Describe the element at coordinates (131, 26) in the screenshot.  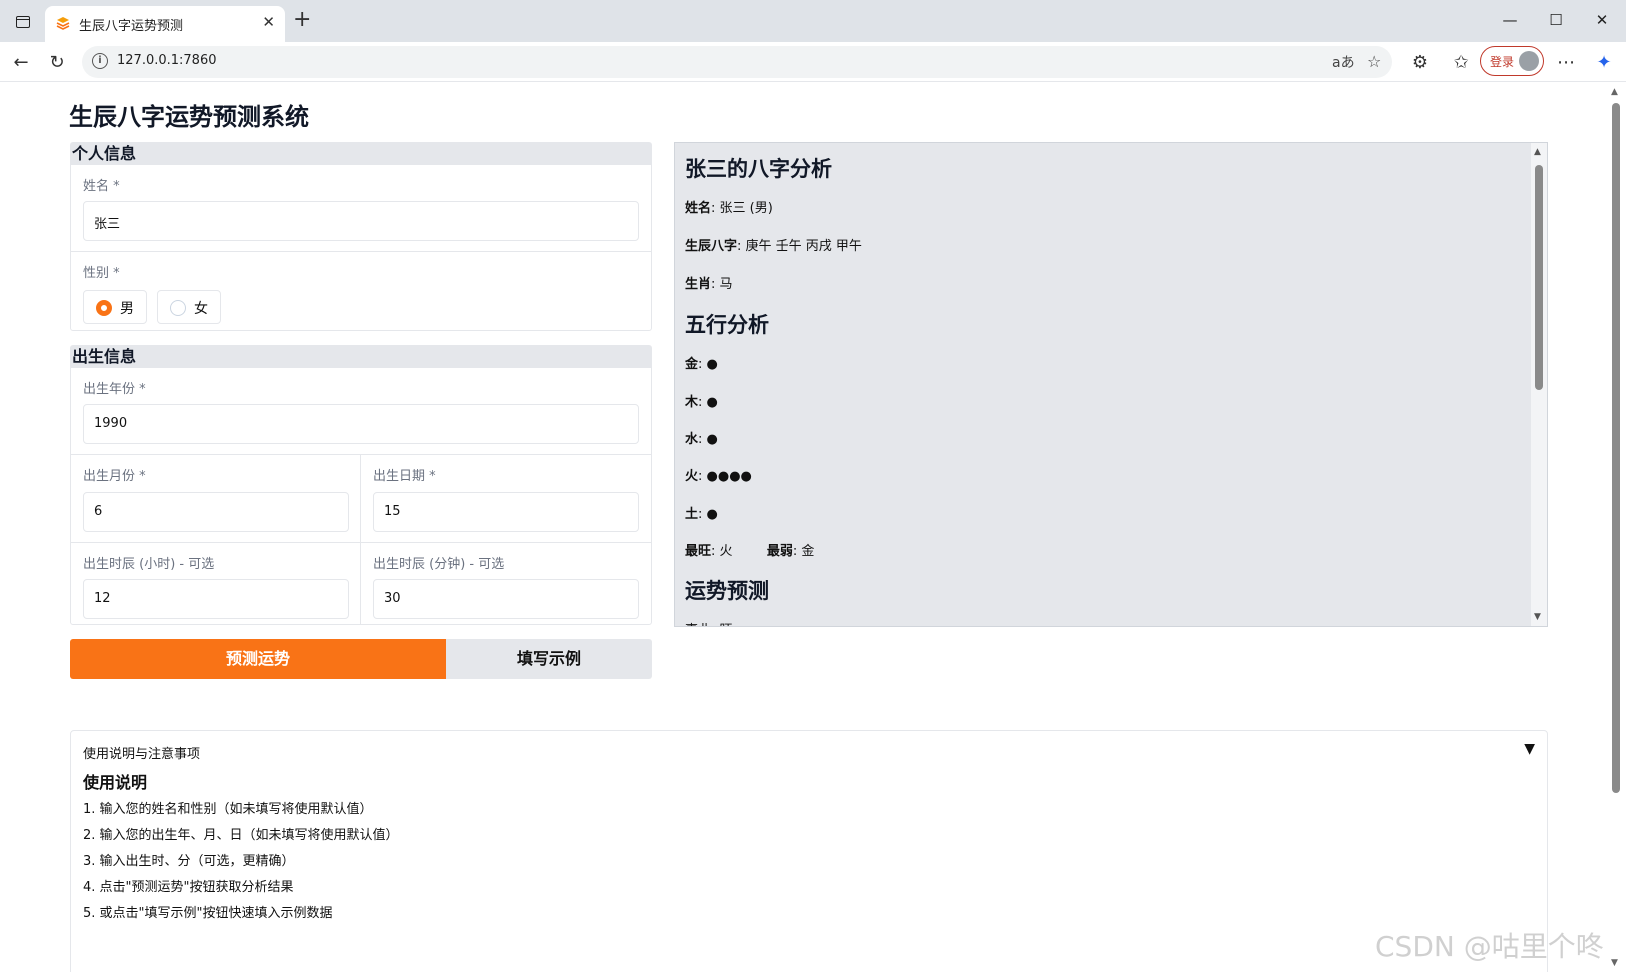
I see `tab-title: 生辰八字运势预测` at that location.